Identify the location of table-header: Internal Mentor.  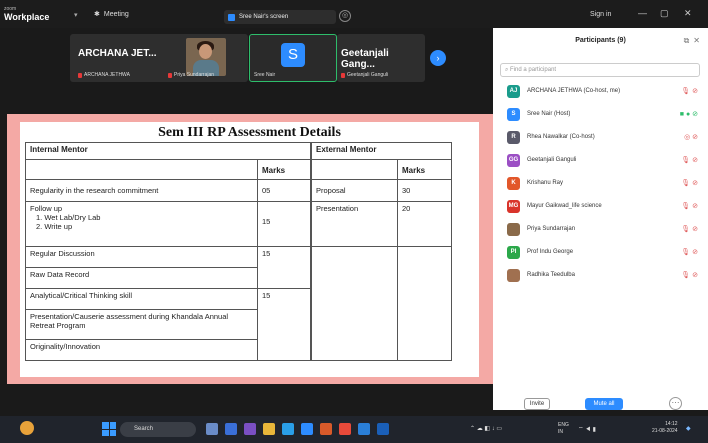
(168, 151).